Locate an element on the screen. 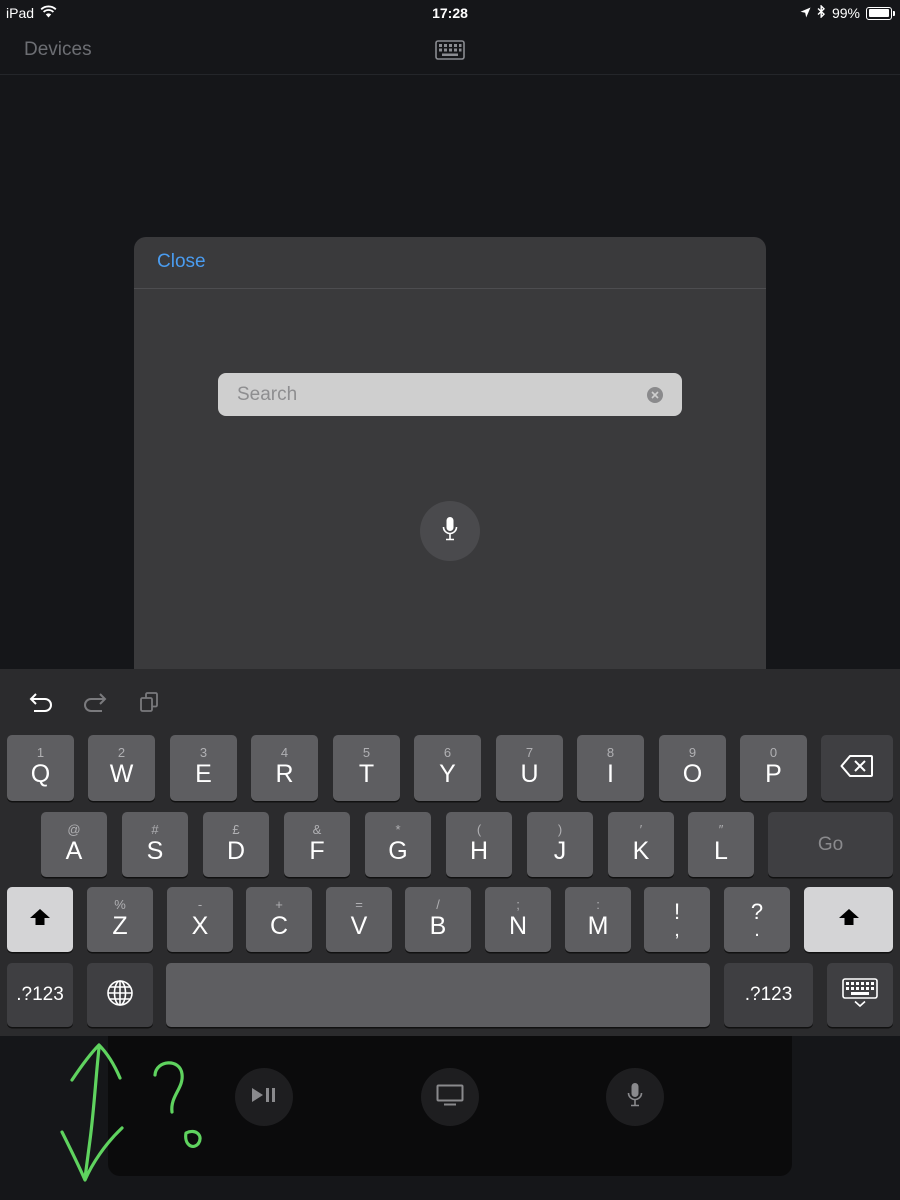 Image resolution: width=900 pixels, height=1200 pixels. key-secondary-label: 5 is located at coordinates (366, 752).